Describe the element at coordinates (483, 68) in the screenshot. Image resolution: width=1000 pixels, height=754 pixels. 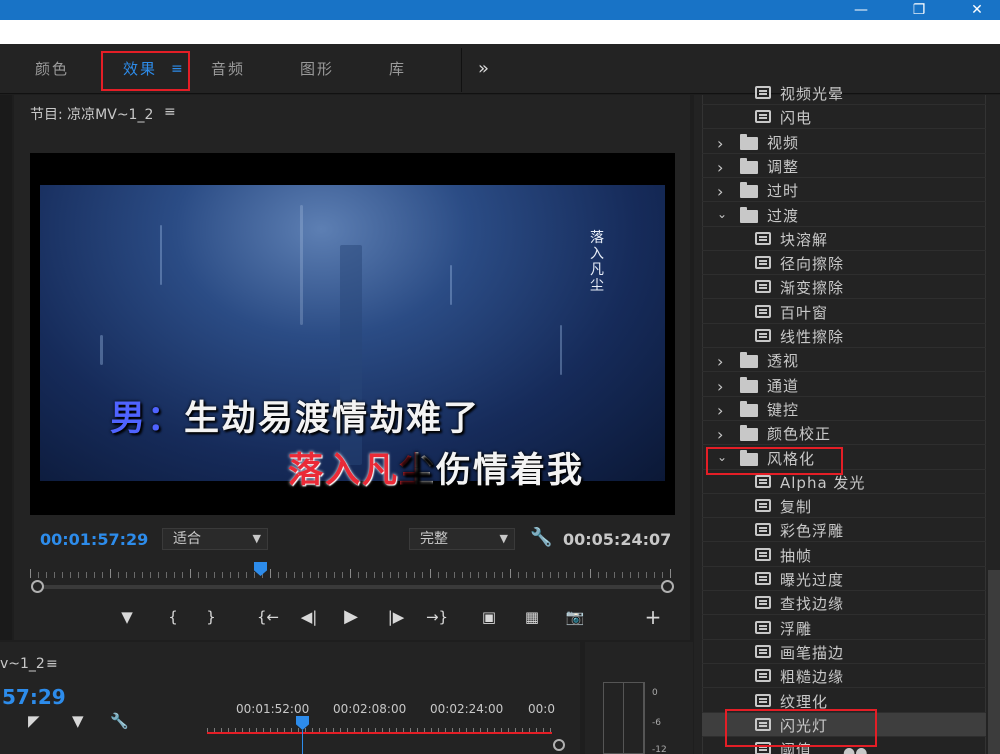
I see `tabs-overflow-icon: »` at that location.